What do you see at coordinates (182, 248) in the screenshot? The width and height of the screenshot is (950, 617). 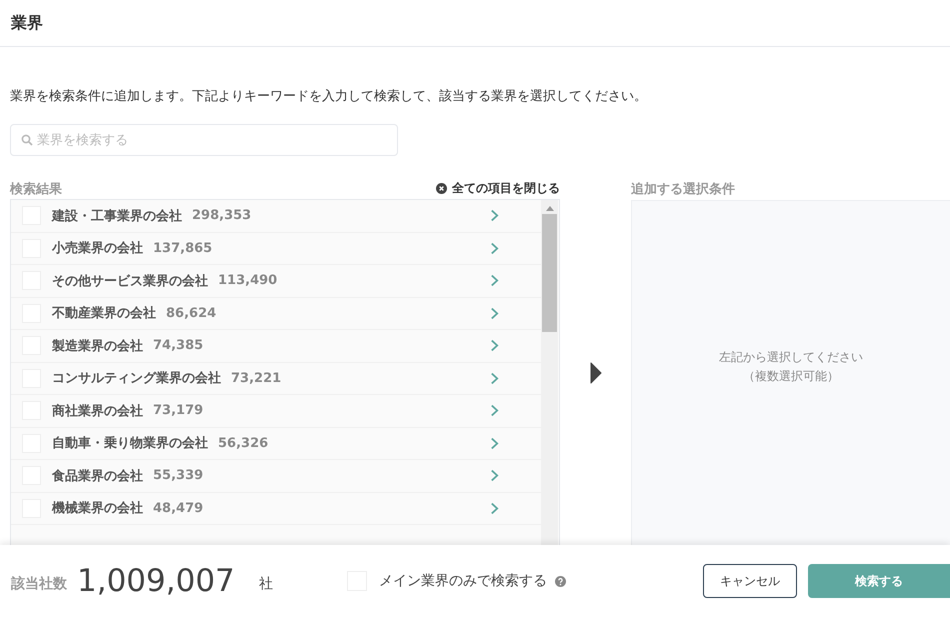 I see `company-count: 137,865` at bounding box center [182, 248].